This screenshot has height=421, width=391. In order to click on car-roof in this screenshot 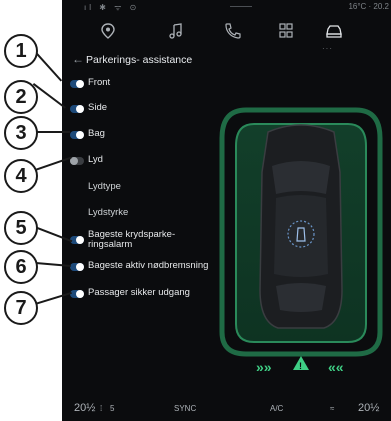, I will do `click(301, 236)`.